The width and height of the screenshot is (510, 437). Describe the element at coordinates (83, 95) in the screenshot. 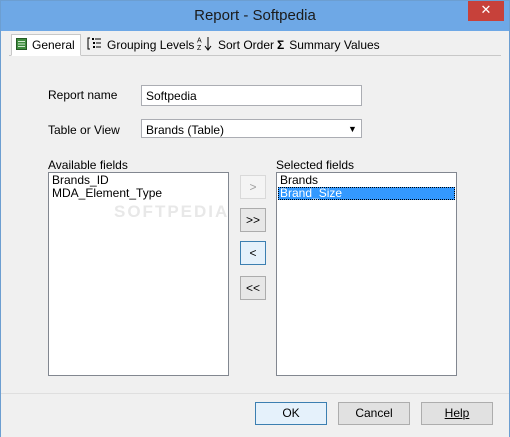

I see `report-name-label: Report name` at that location.